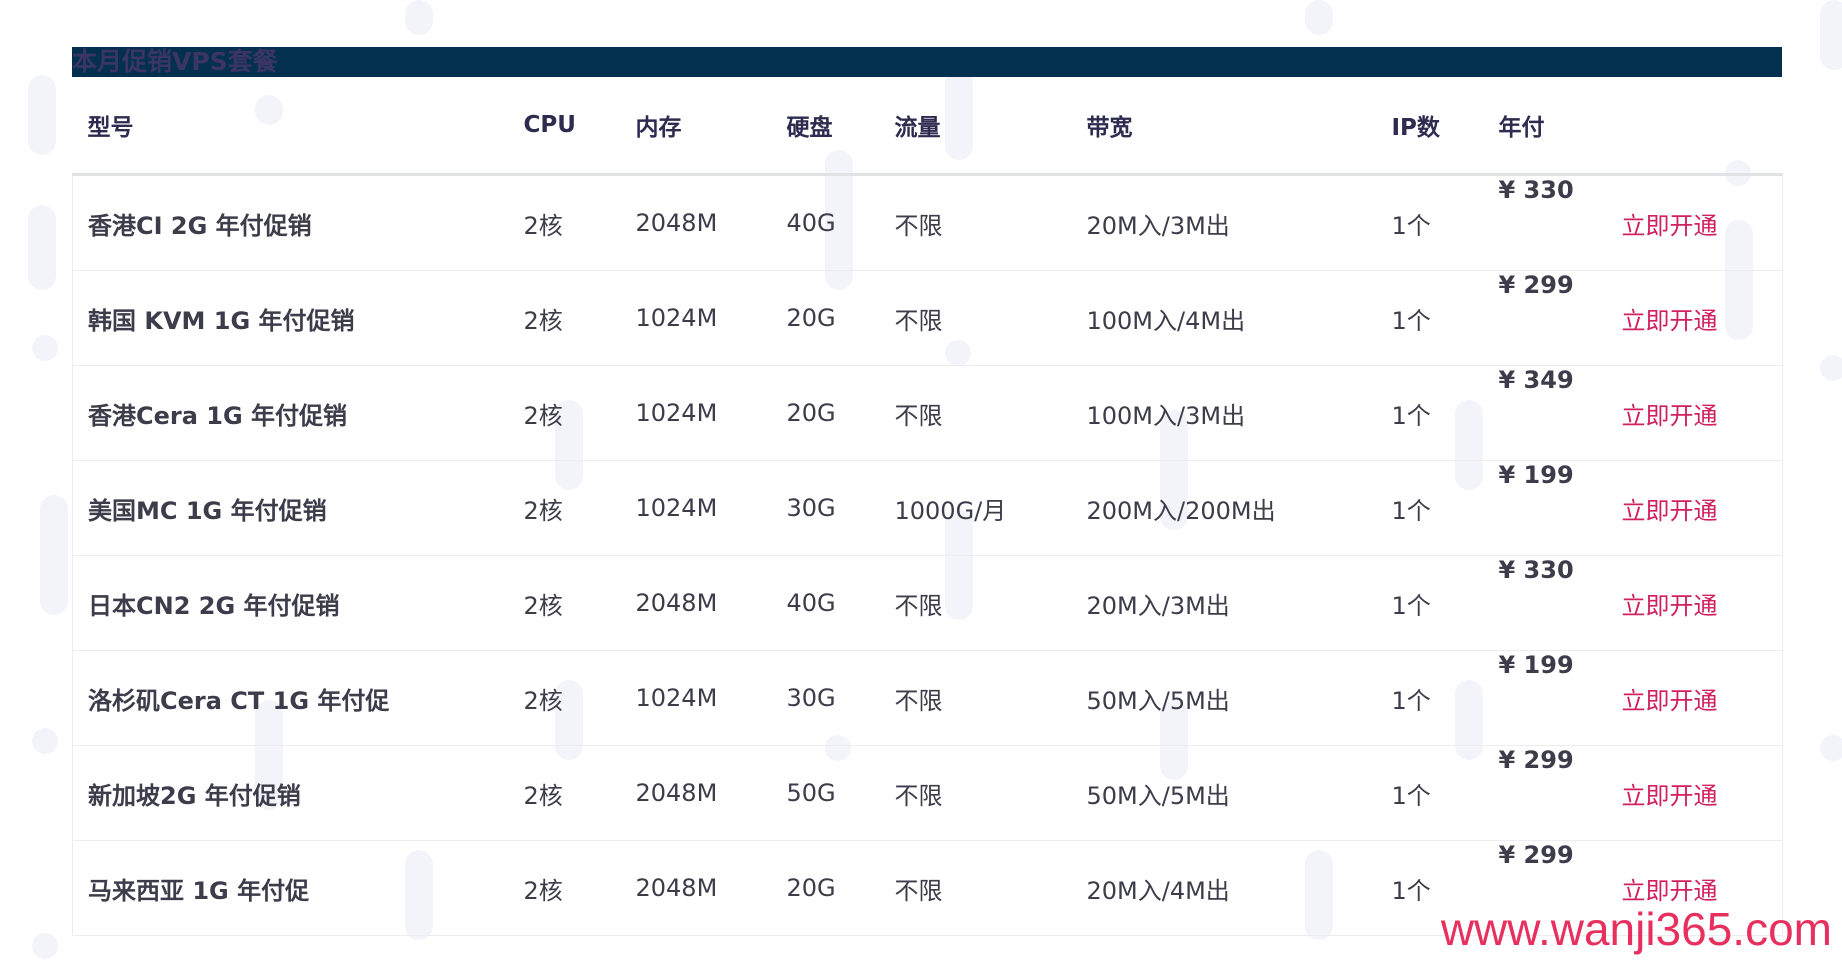 The width and height of the screenshot is (1842, 960). What do you see at coordinates (290, 888) in the screenshot?
I see `model-cell: 马来西亚 1G 年付促` at bounding box center [290, 888].